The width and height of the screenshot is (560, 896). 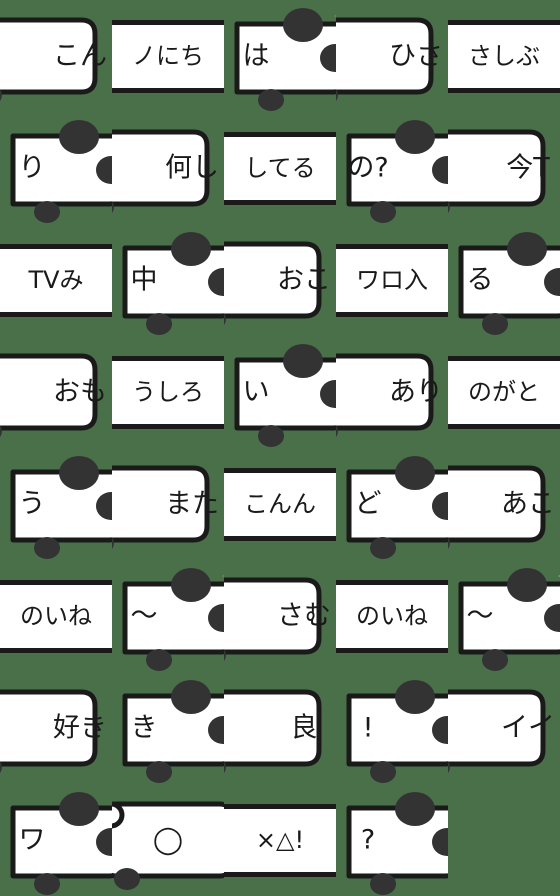 I want to click on emoji-cell: してる, so click(x=280, y=168).